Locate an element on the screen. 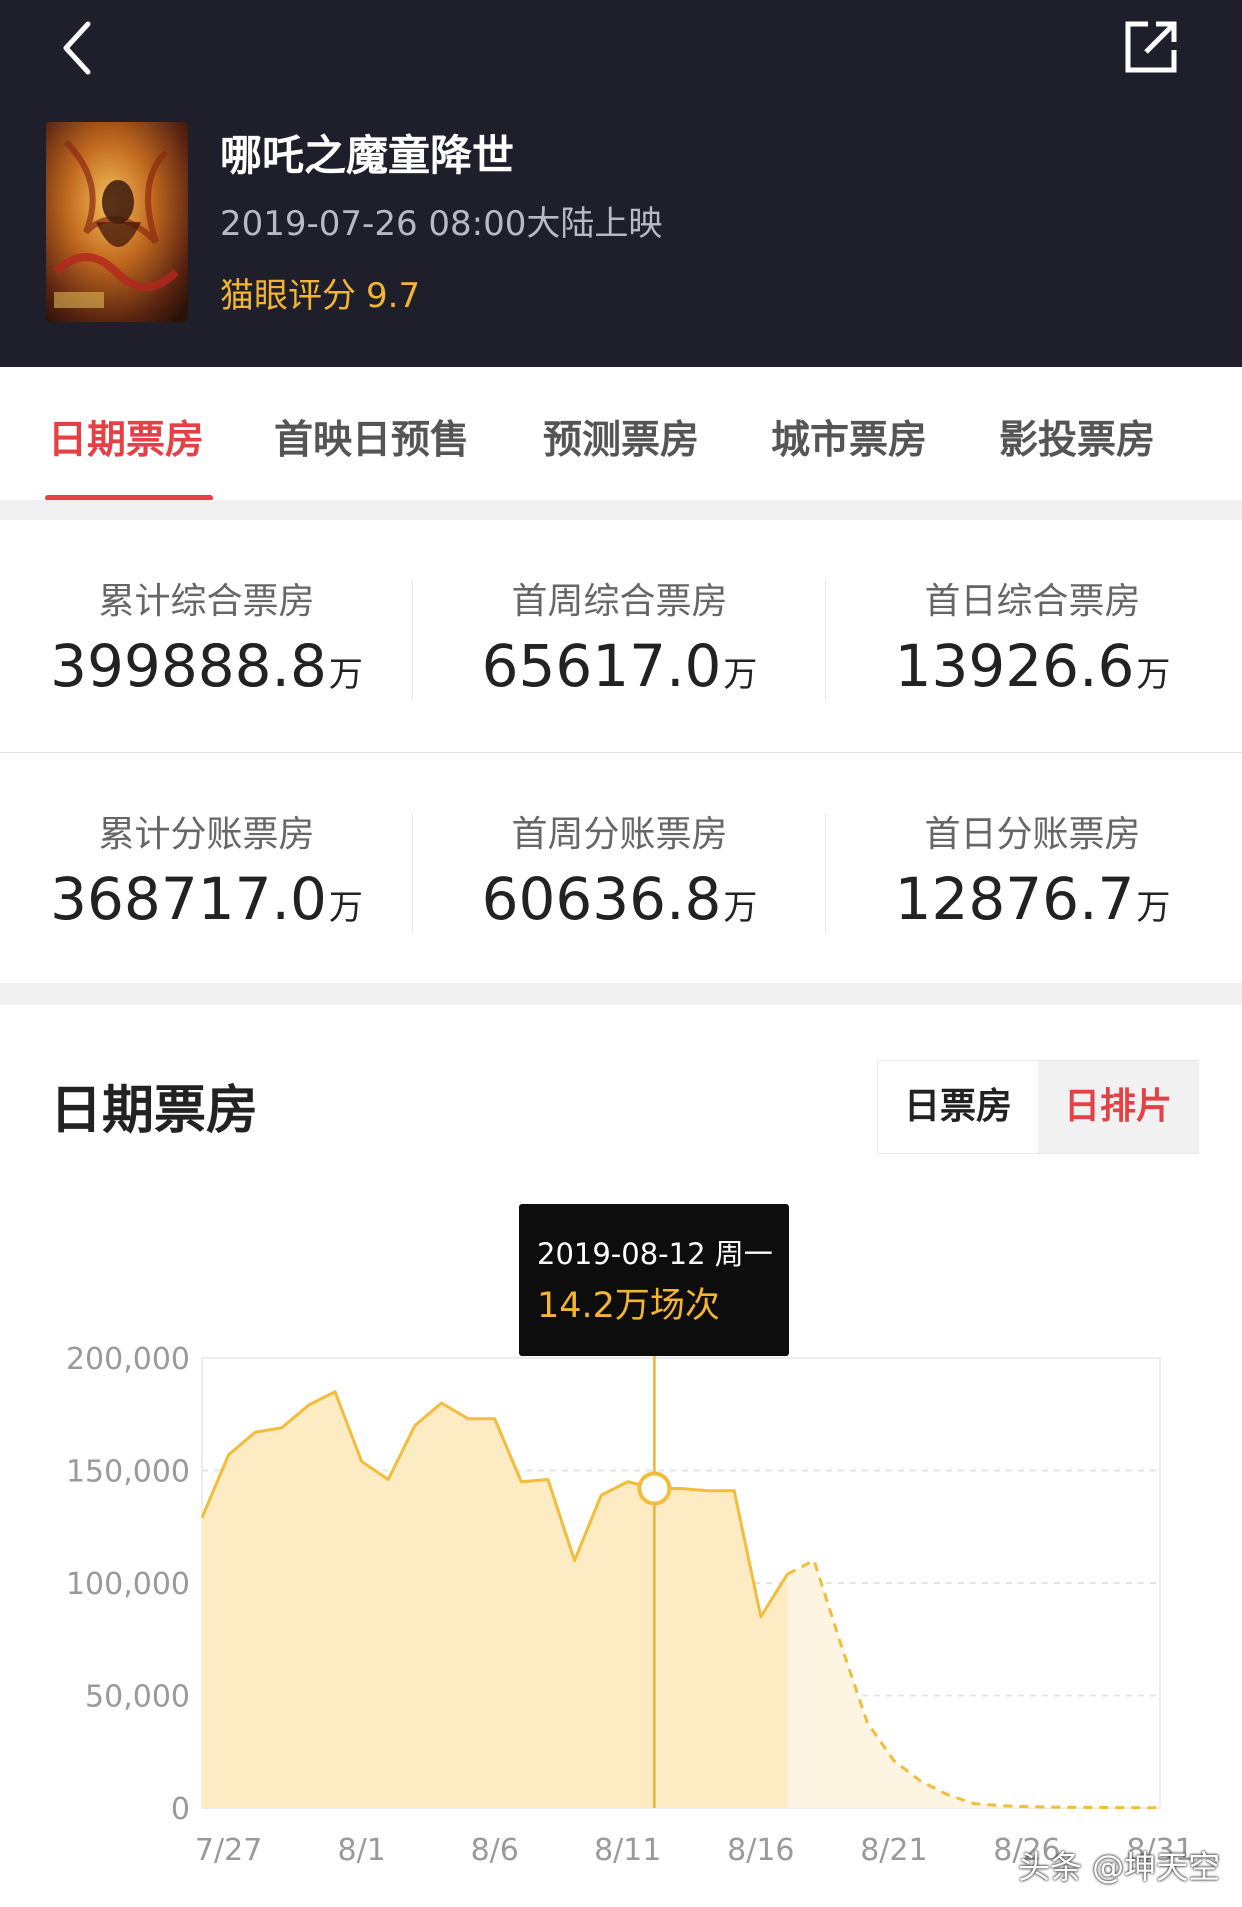 The height and width of the screenshot is (1907, 1242). stat-label: 首日分账票房 is located at coordinates (1032, 834).